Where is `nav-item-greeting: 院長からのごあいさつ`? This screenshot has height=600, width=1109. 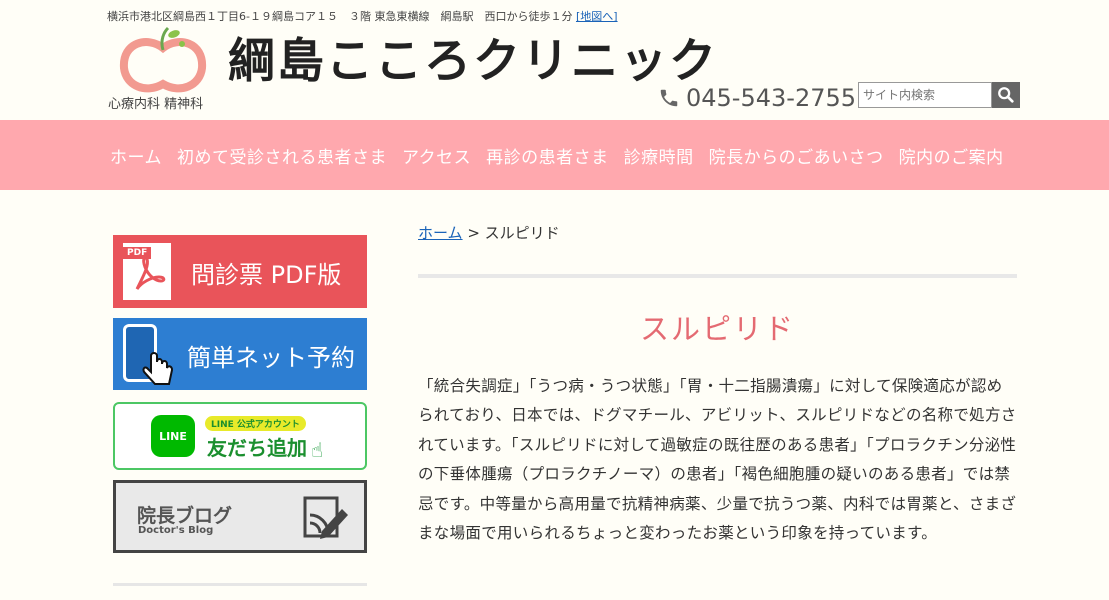 nav-item-greeting: 院長からのごあいさつ is located at coordinates (796, 155).